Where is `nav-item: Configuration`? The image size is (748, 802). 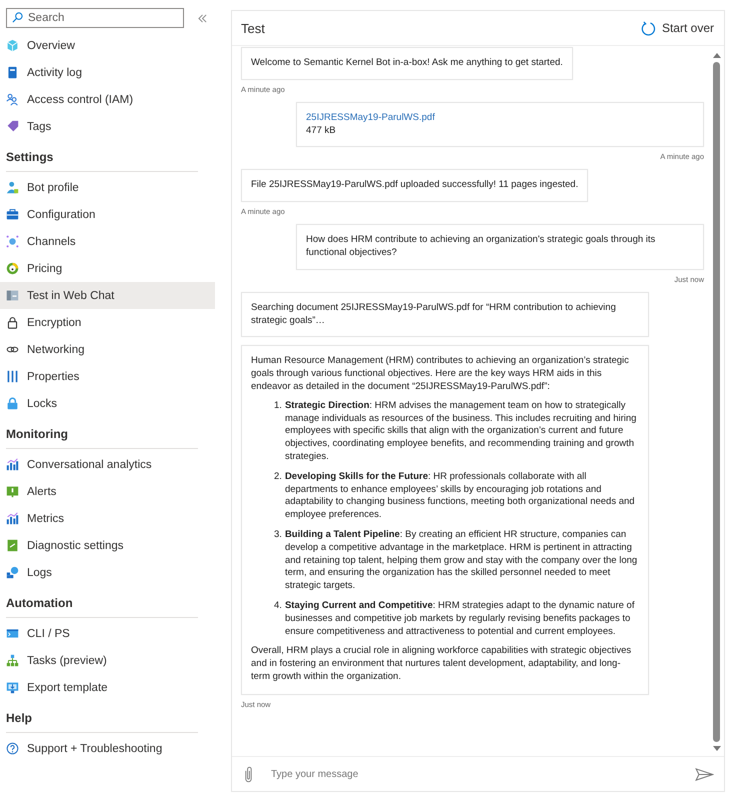
nav-item: Configuration is located at coordinates (107, 214).